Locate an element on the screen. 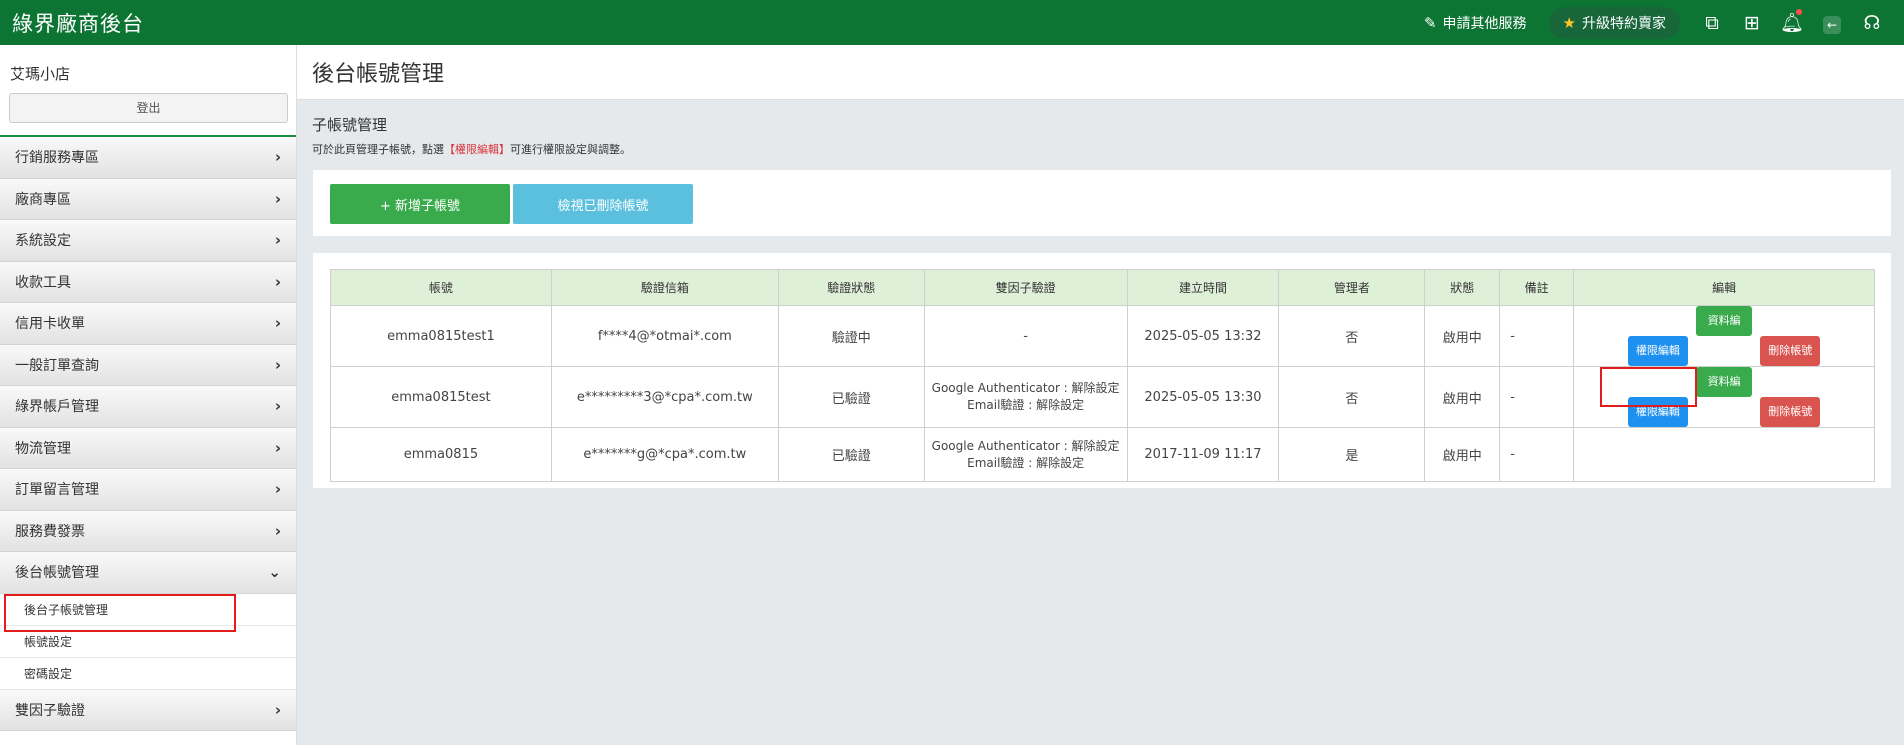 This screenshot has height=745, width=1904. sidebar-item-label: 後台帳號管理 is located at coordinates (57, 573).